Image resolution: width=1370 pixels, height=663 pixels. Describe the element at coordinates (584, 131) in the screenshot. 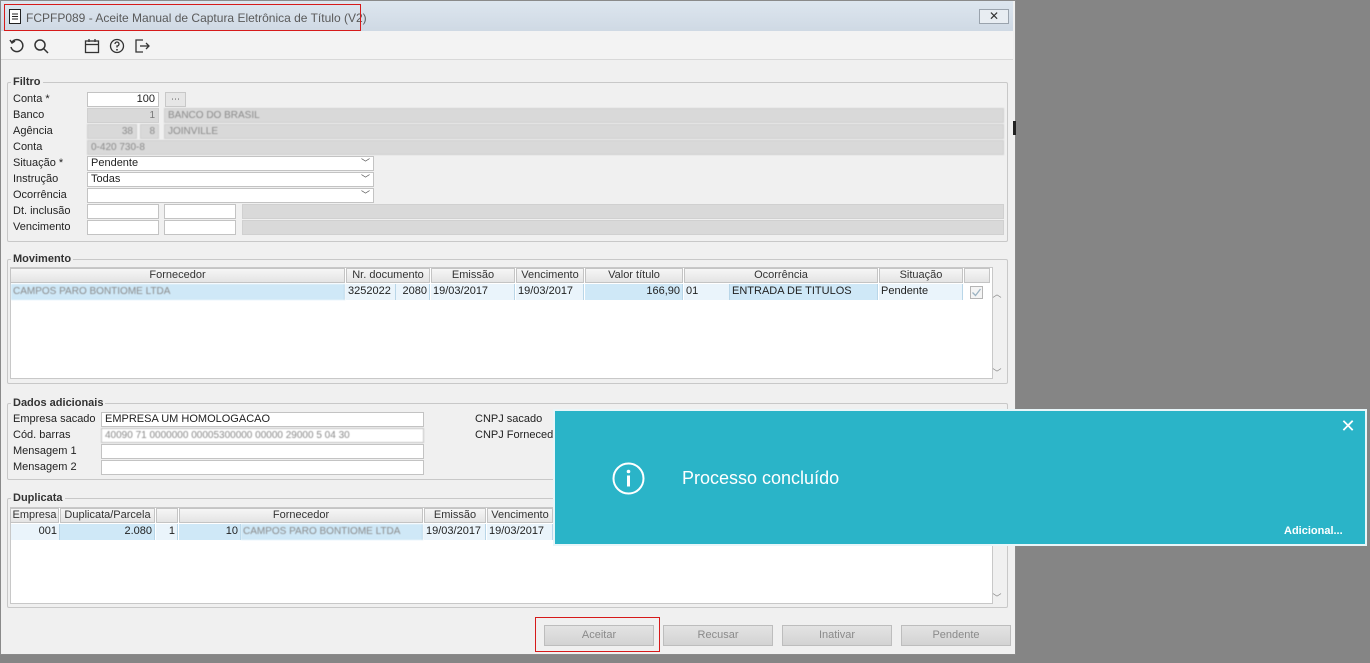

I see `agencia-city: JOINVILLE` at that location.